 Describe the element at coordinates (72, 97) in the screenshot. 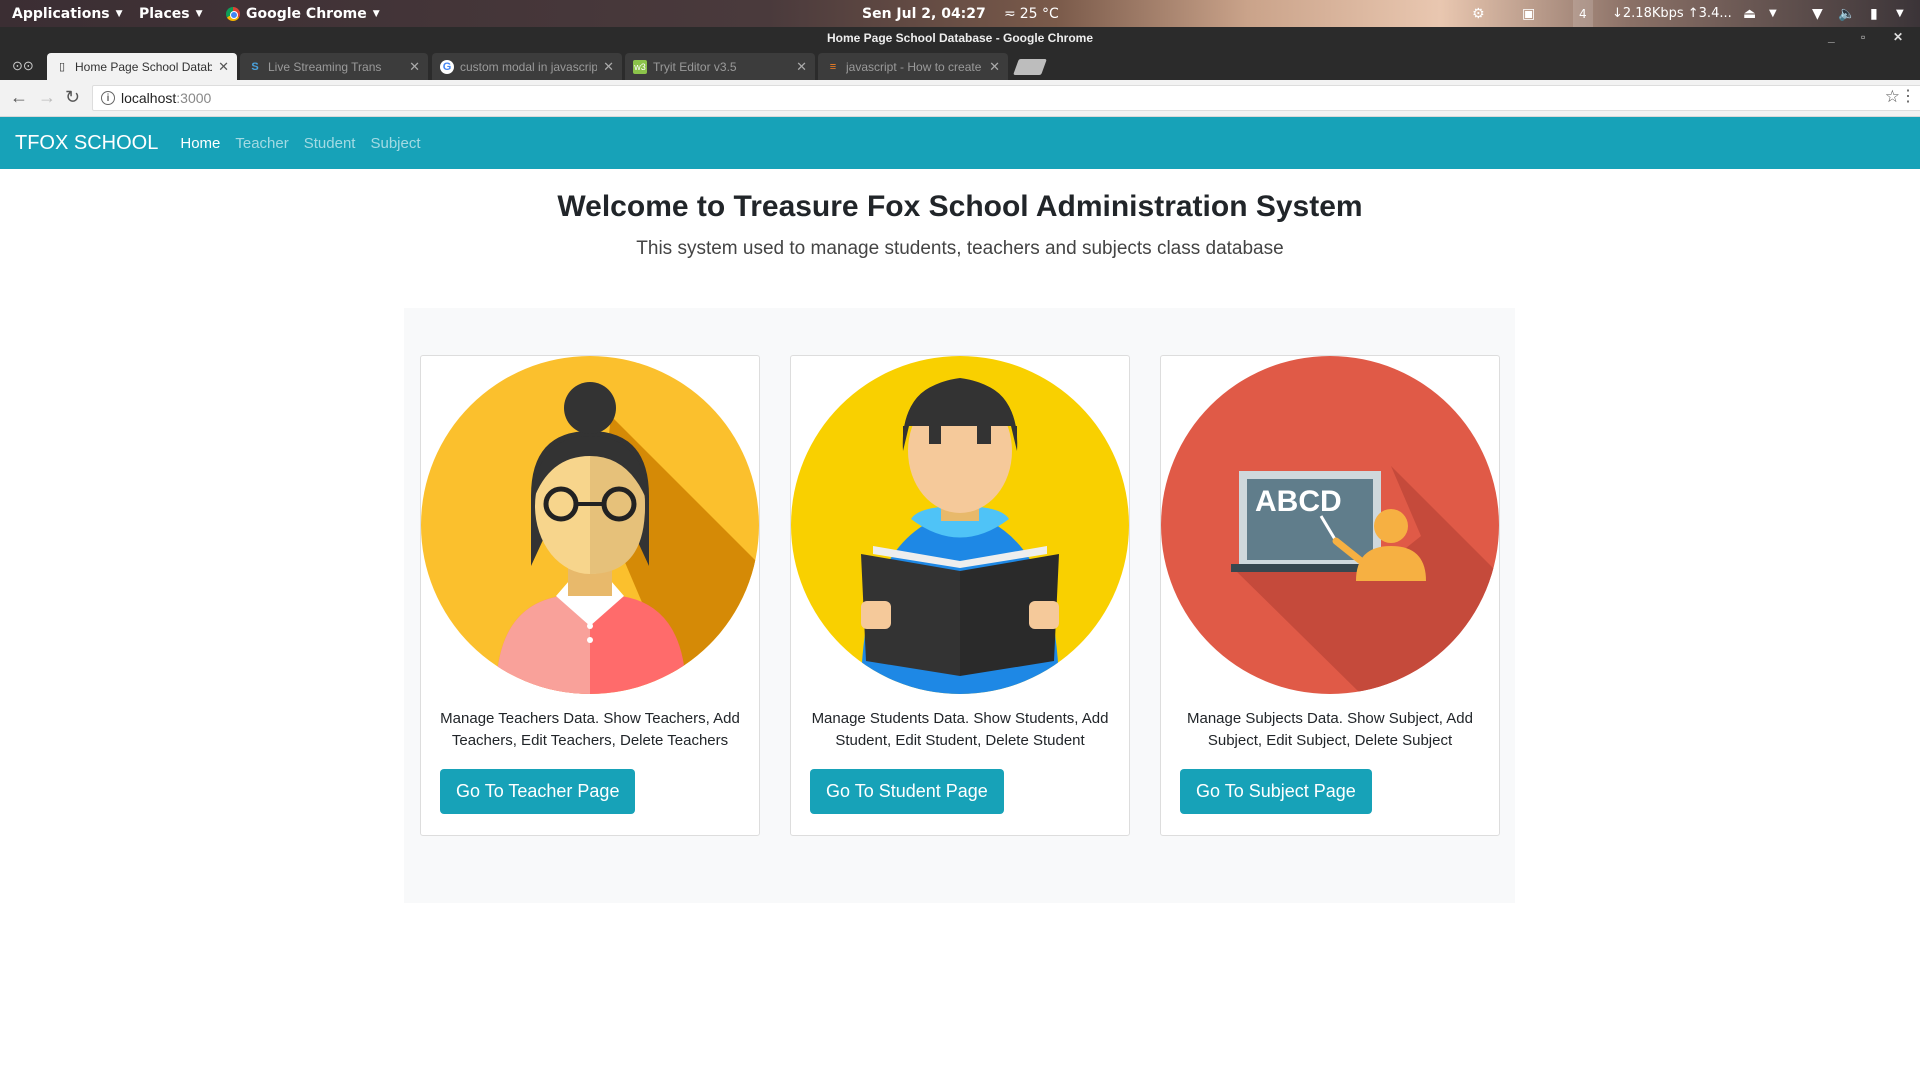

I see `reload-icon: ↻` at that location.